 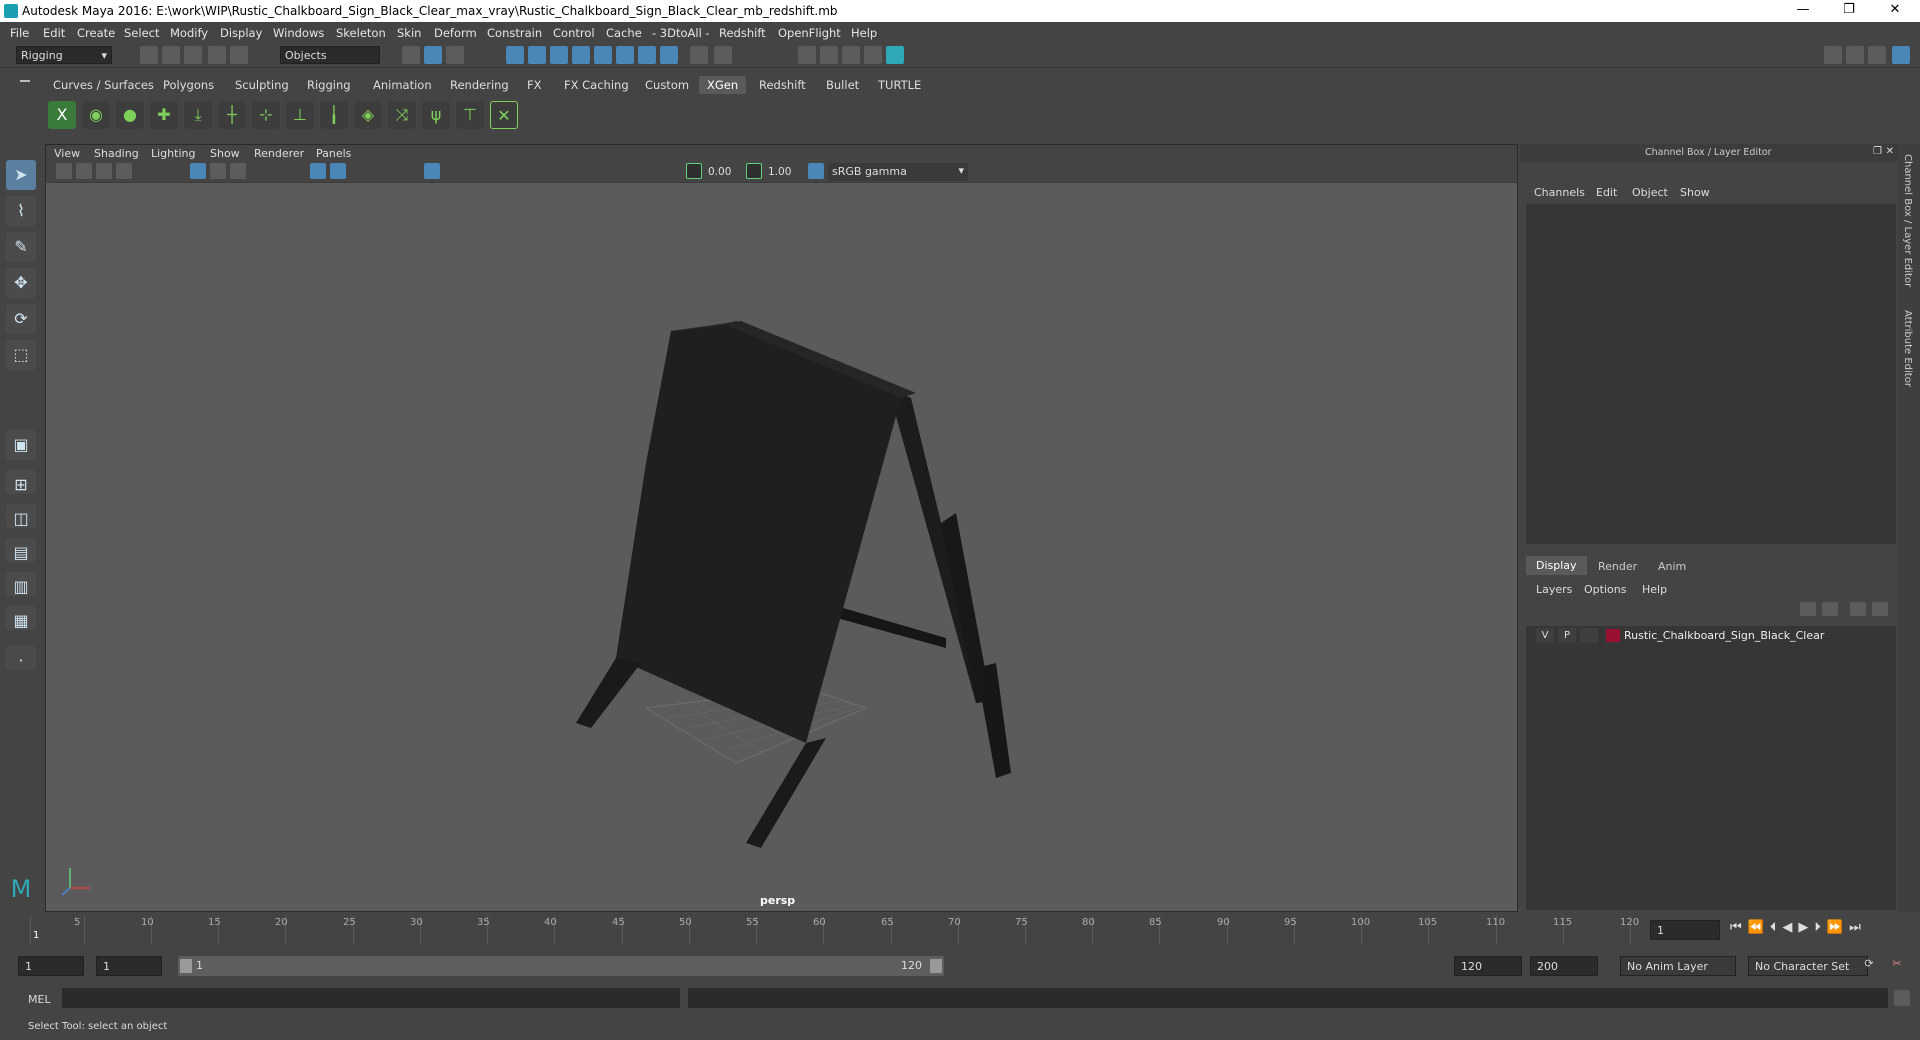 I want to click on menu-file: File, so click(x=19, y=33).